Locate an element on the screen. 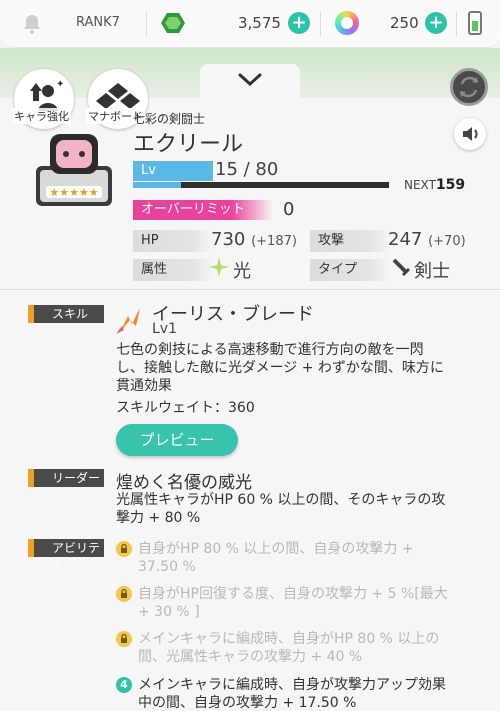 Image resolution: width=500 pixels, height=711 pixels. ability-line: + 30 % ] is located at coordinates (169, 612).